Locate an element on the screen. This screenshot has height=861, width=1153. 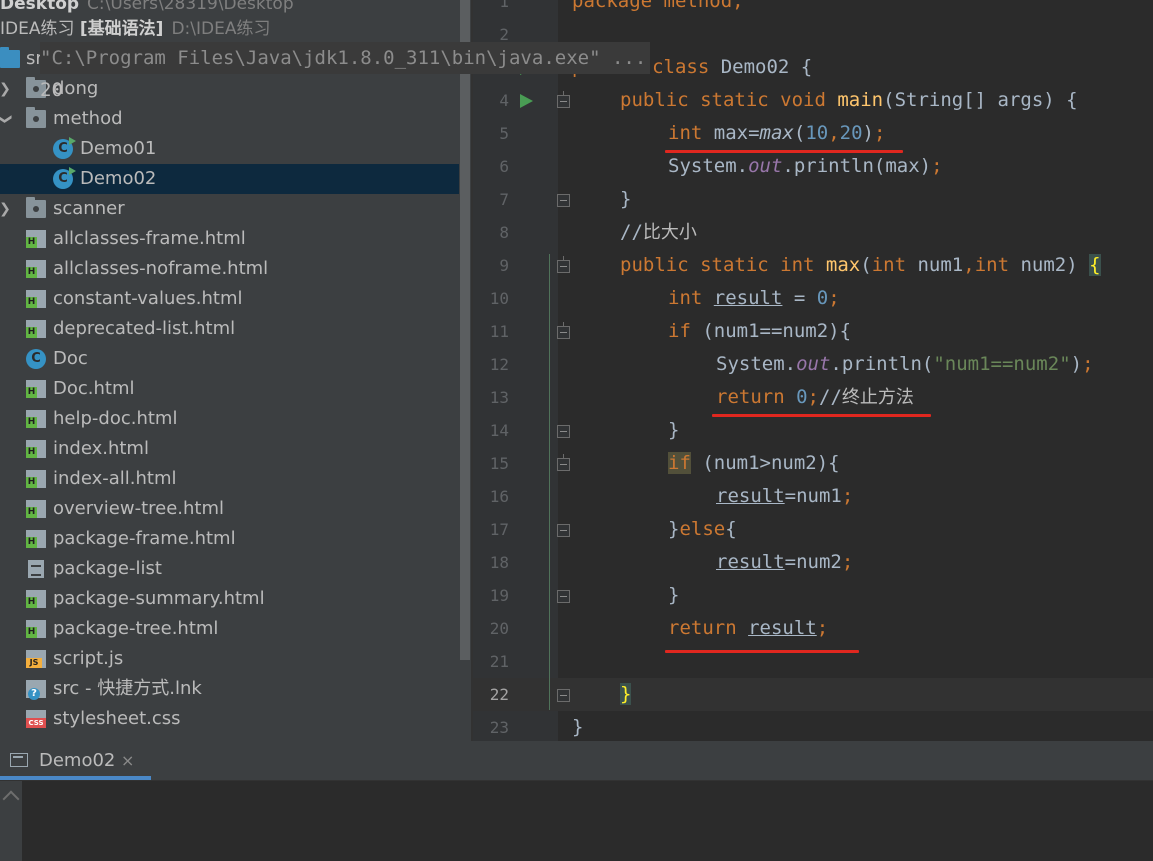
tree-item-label: allclasses-frame.html is located at coordinates (149, 238).